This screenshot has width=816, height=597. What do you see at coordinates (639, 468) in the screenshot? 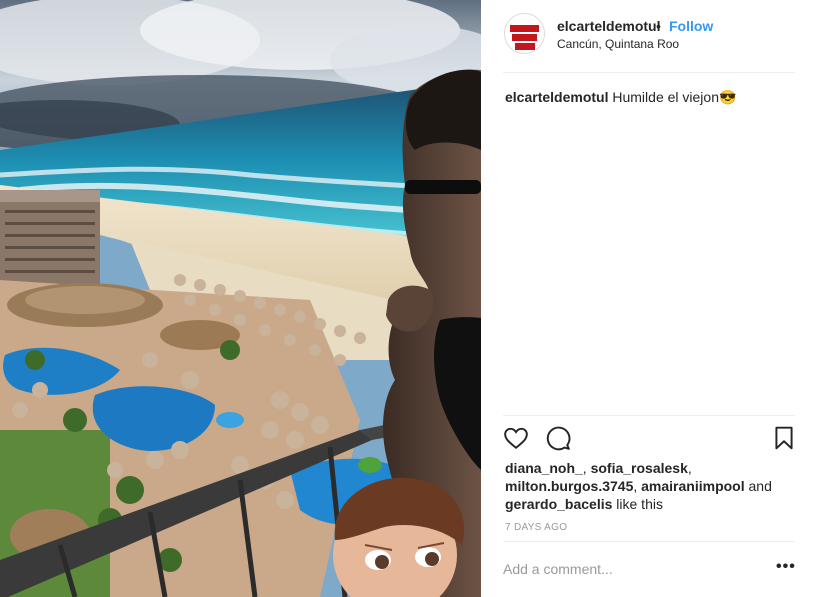
I see `liker-link: sofia_rosalesk` at bounding box center [639, 468].